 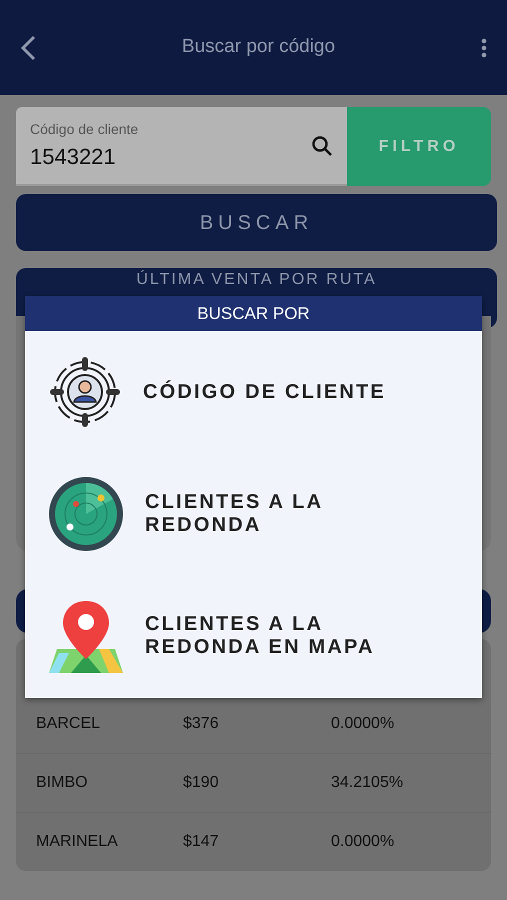 What do you see at coordinates (85, 129) in the screenshot?
I see `field-label: Código de cliente` at bounding box center [85, 129].